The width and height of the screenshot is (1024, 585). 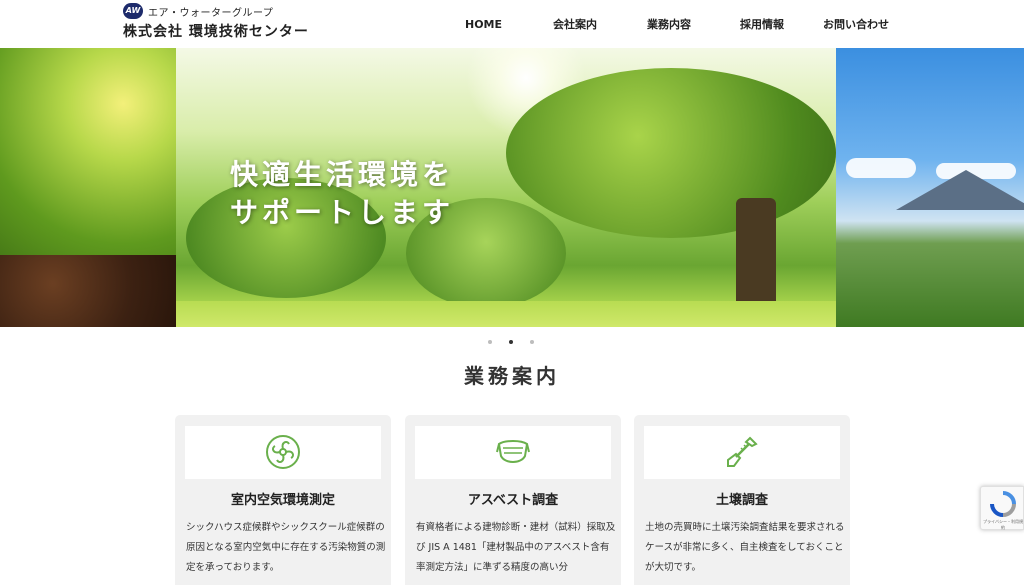 I want to click on recaptcha-badge: プライバシー・利用規約, so click(x=1002, y=508).